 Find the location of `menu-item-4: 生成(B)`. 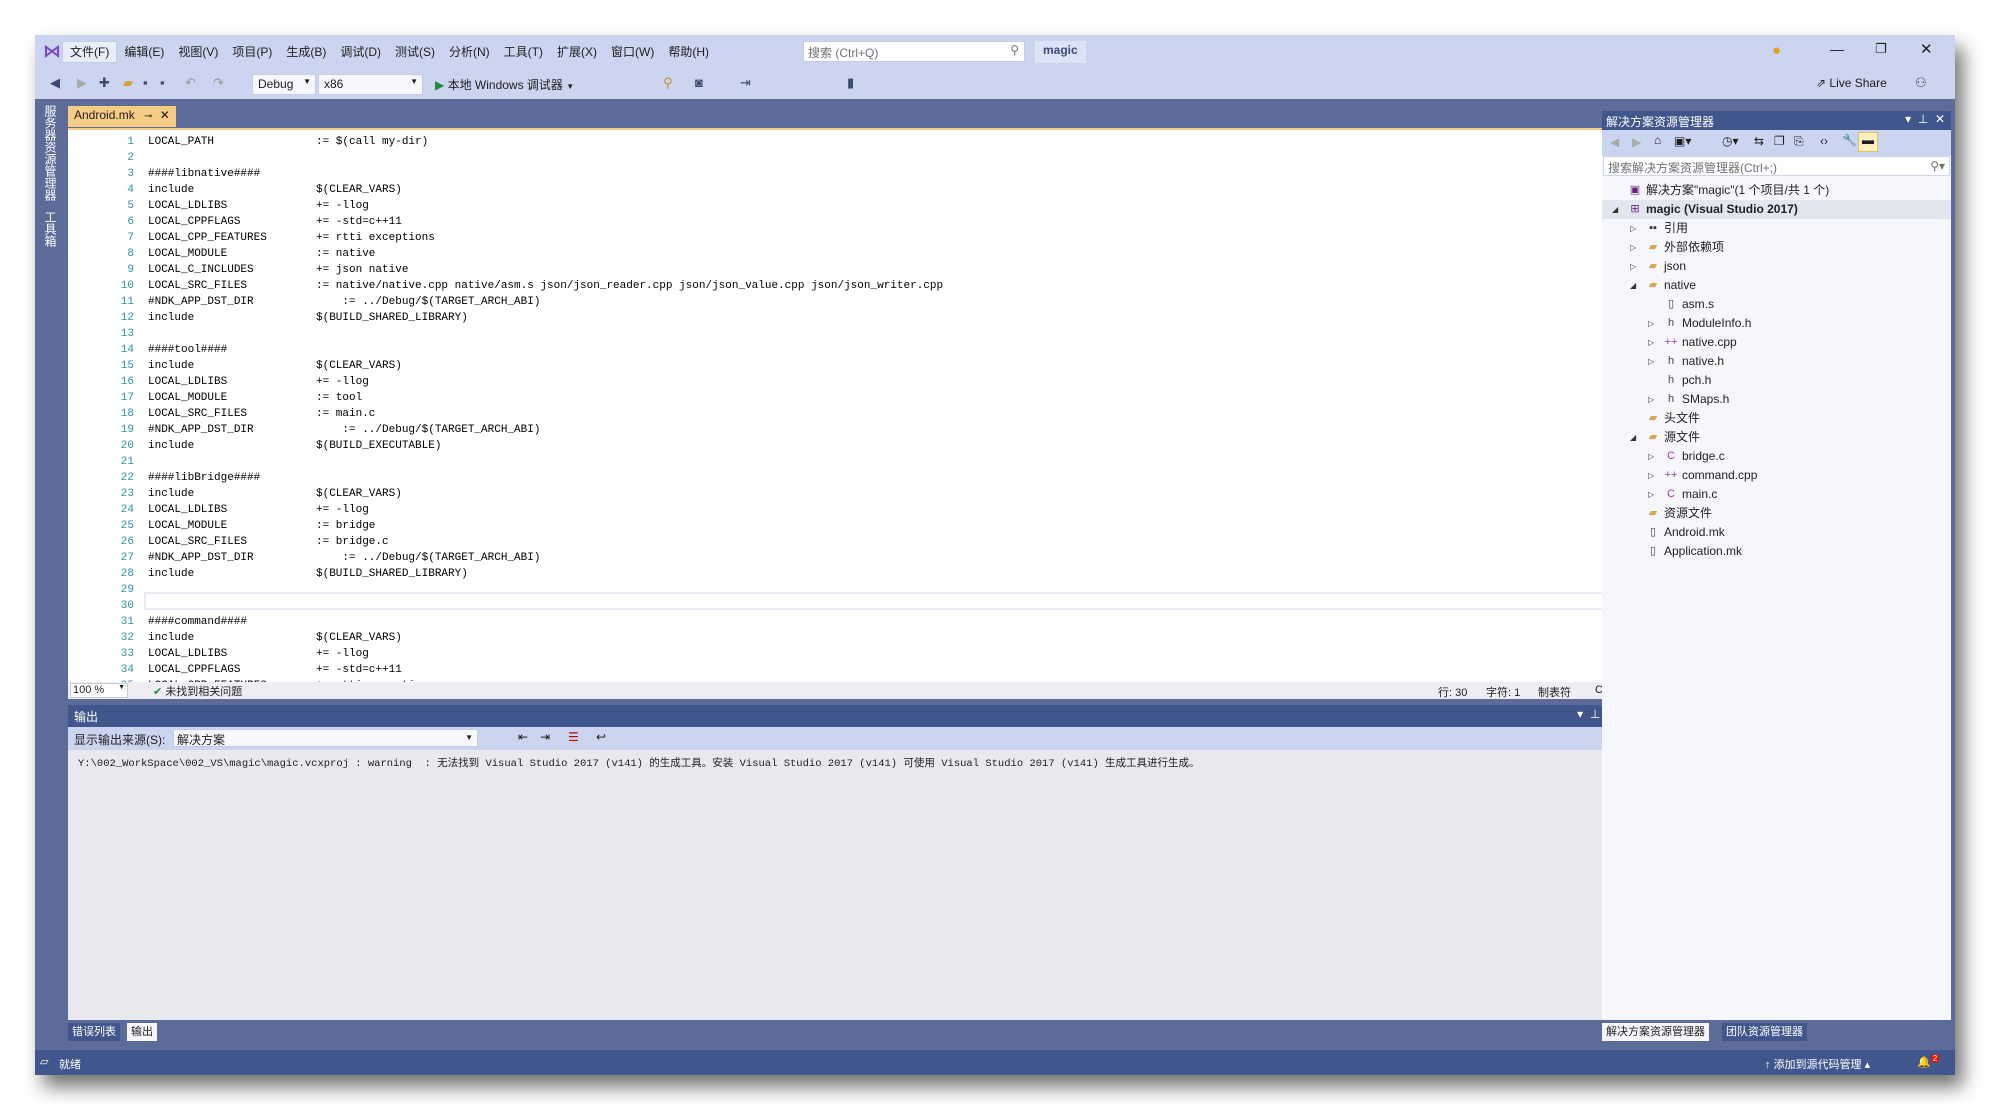

menu-item-4: 生成(B) is located at coordinates (306, 52).